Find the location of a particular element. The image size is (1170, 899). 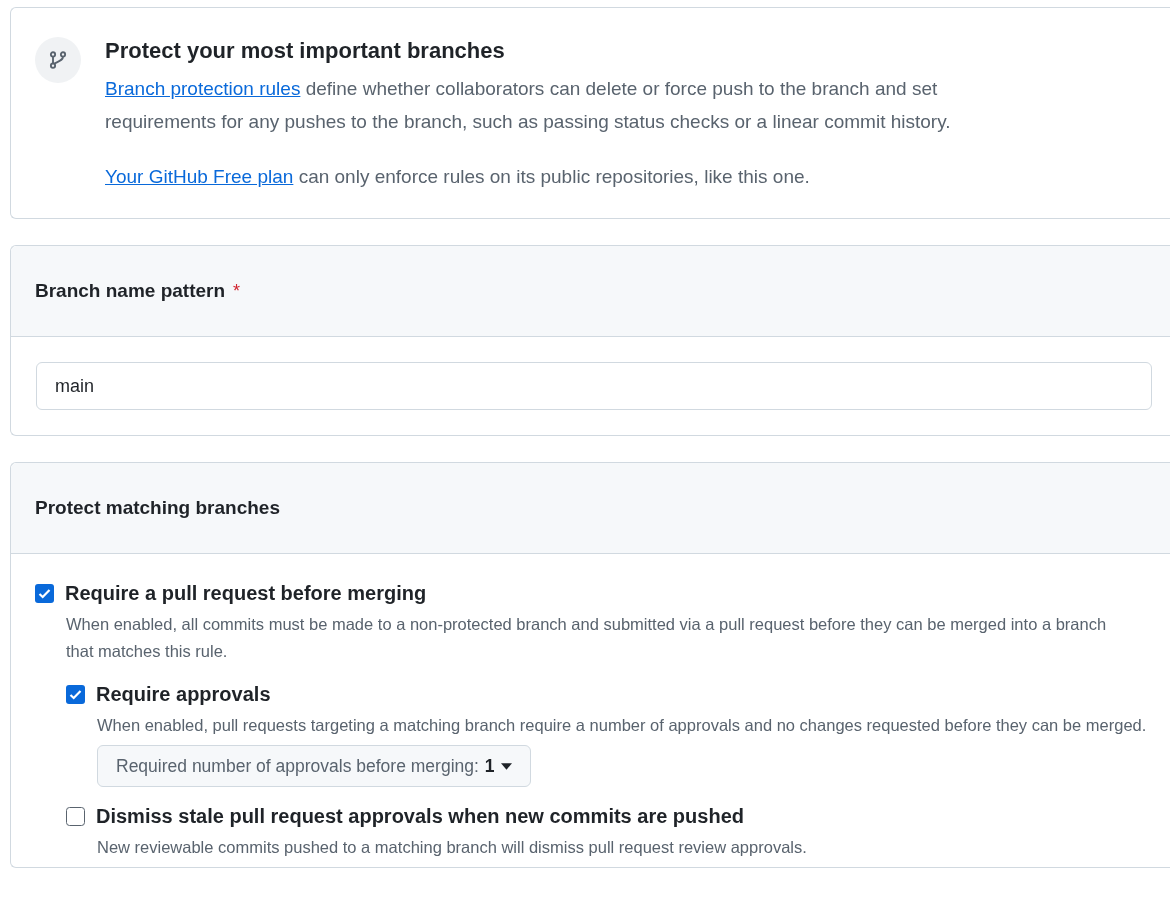

intro-paragraph: Your GitHub Free plan can only enforce rules on its public repositories, like this one. is located at coordinates (458, 177).